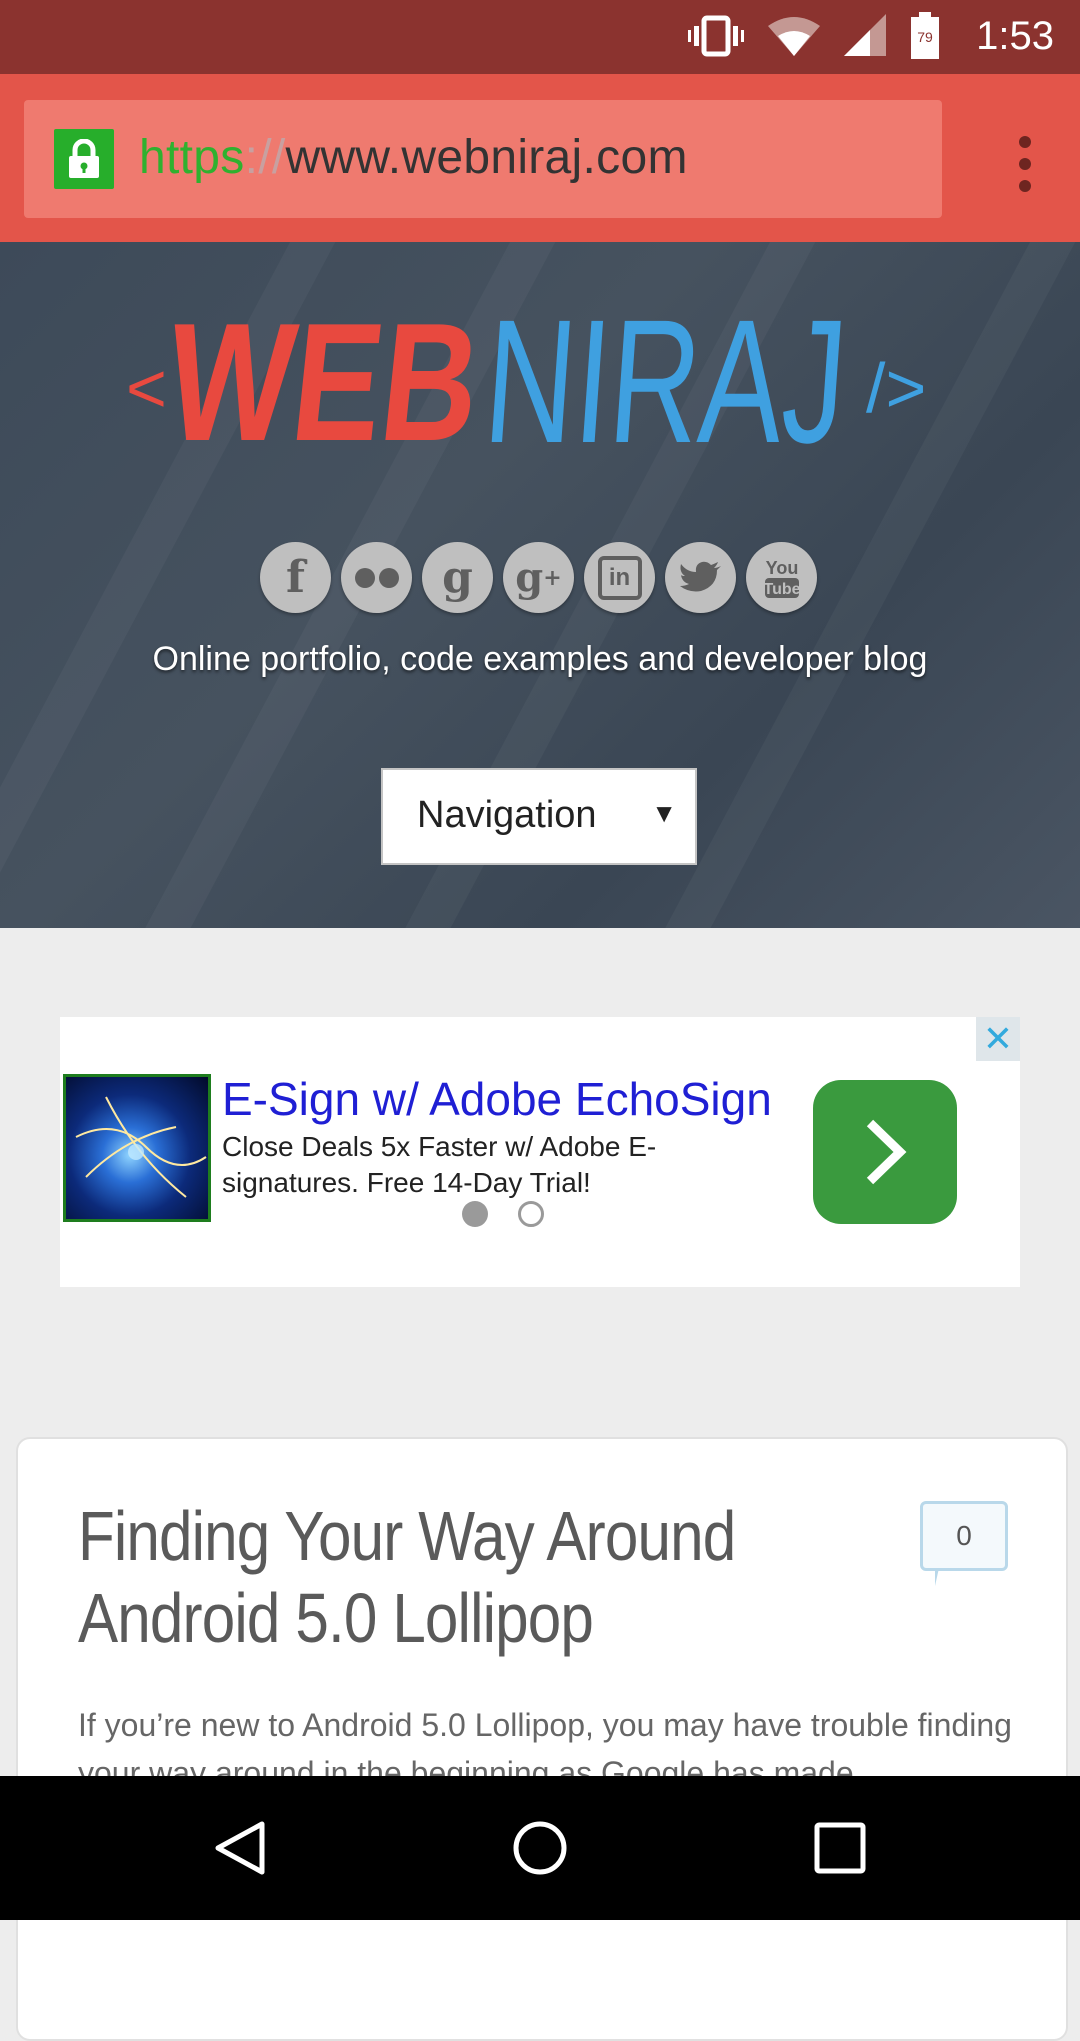 The height and width of the screenshot is (2041, 1080). What do you see at coordinates (865, 35) in the screenshot?
I see `cell-signal-icon` at bounding box center [865, 35].